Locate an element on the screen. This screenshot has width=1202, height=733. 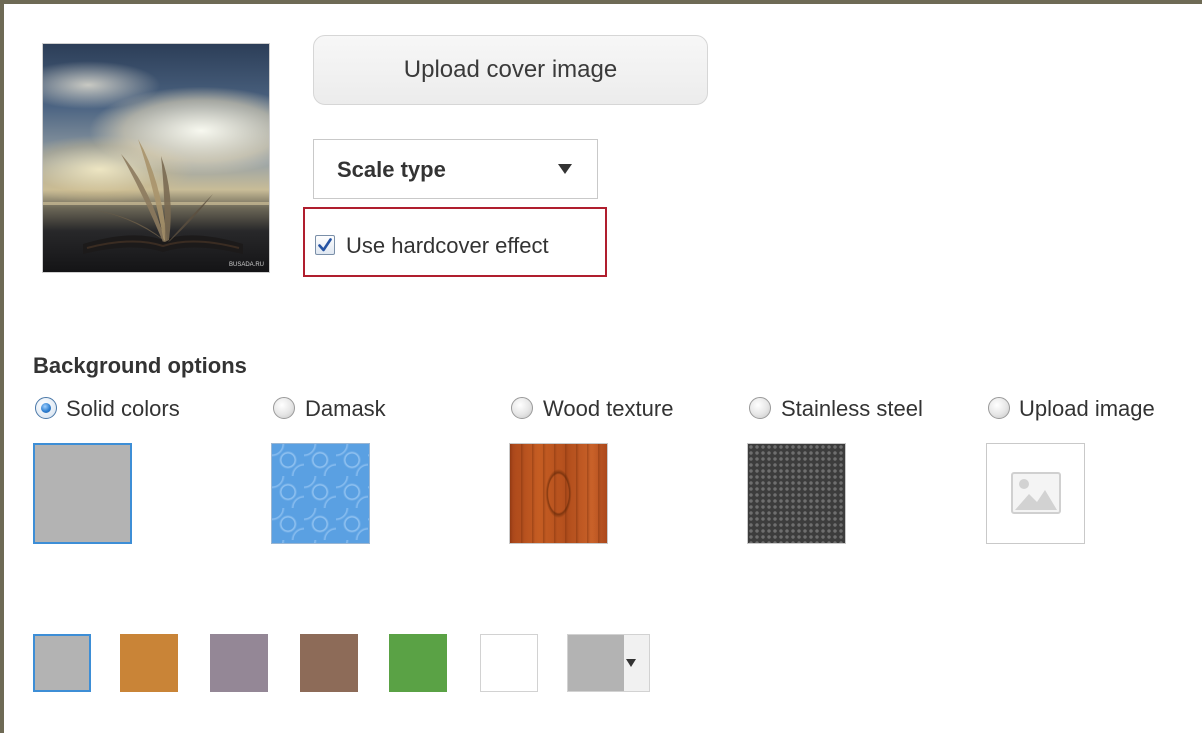
upload-cover-image-button: Upload cover image is located at coordinates (510, 70).